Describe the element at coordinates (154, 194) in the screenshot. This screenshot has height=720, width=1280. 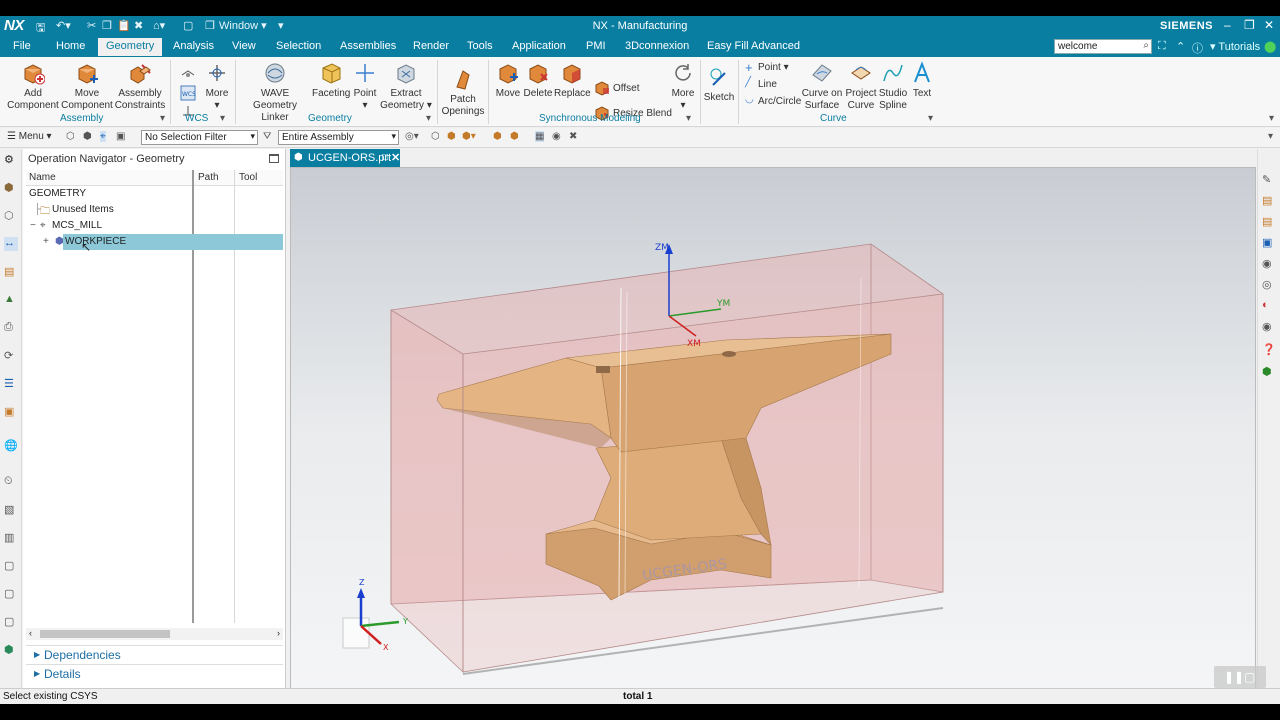
I see `tree-row-geometry: GEOMETRY` at that location.